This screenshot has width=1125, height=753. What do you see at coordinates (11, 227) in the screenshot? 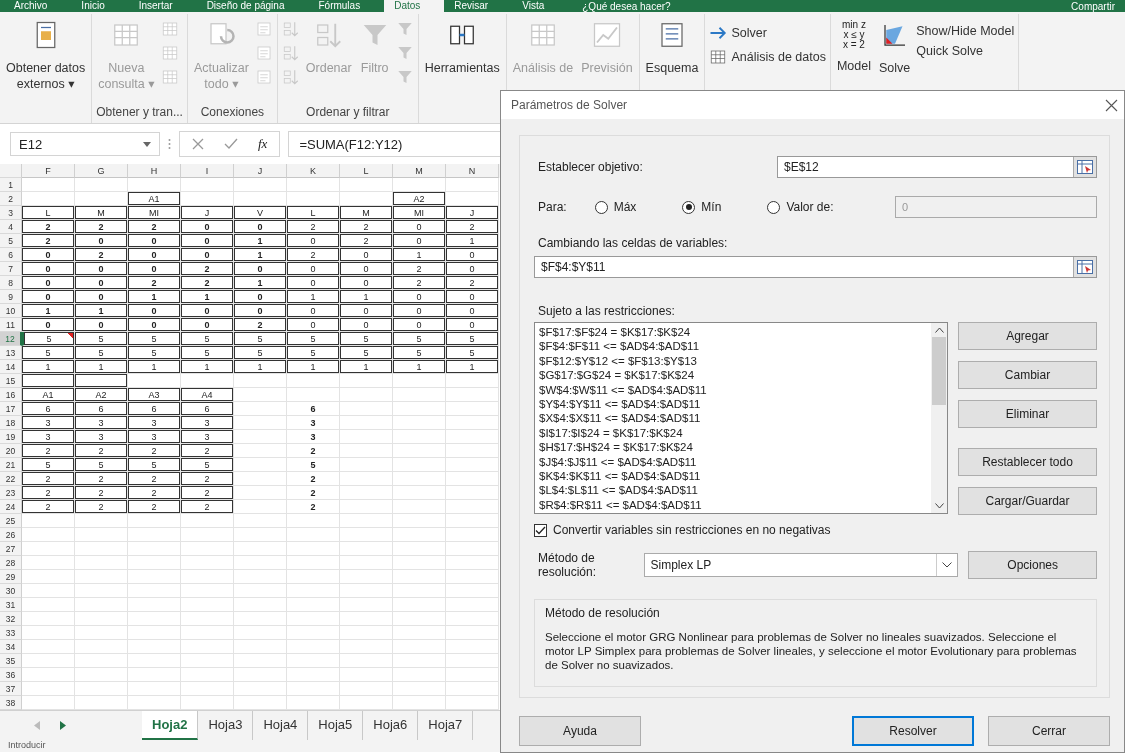
I see `row-header: 4` at bounding box center [11, 227].